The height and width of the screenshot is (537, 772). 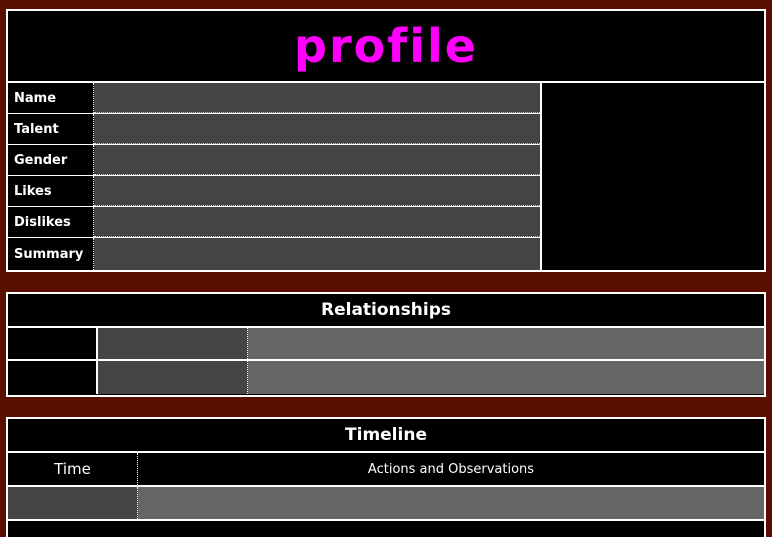 I want to click on profile-title: Profile, so click(x=386, y=47).